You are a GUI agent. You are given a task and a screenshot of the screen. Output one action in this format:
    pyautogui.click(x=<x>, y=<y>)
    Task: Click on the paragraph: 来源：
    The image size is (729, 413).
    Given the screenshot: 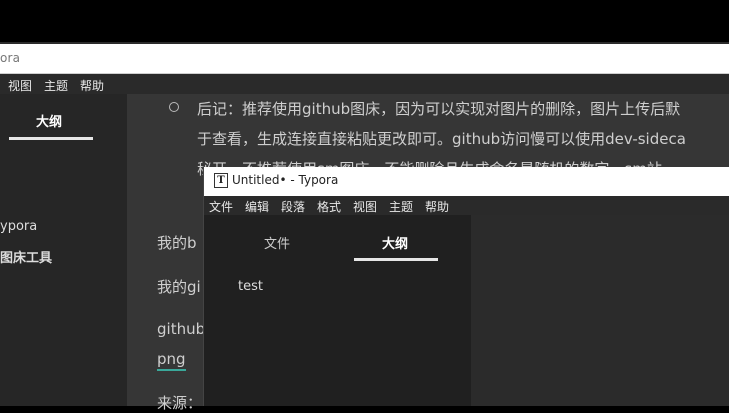 What is the action you would take?
    pyautogui.click(x=180, y=403)
    